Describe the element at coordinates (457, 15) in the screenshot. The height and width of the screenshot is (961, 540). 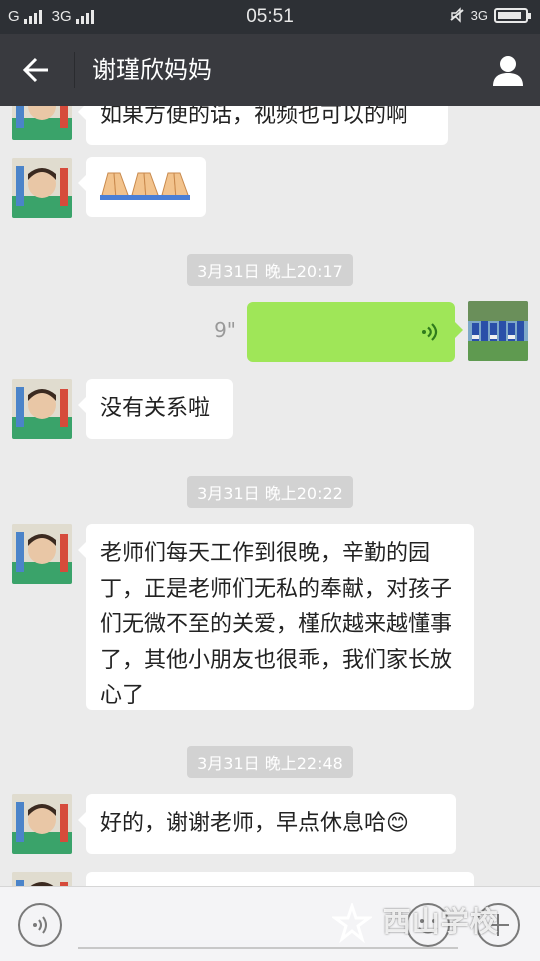
I see `mute-icon` at that location.